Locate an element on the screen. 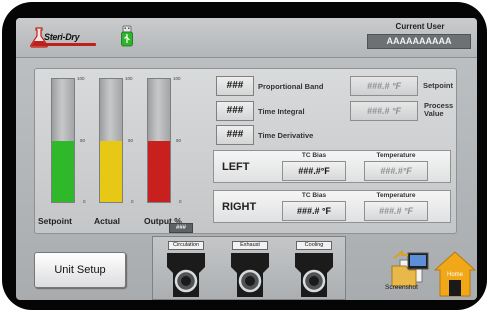 This screenshot has height=312, width=489. cooling-pump-icon is located at coordinates (314, 275).